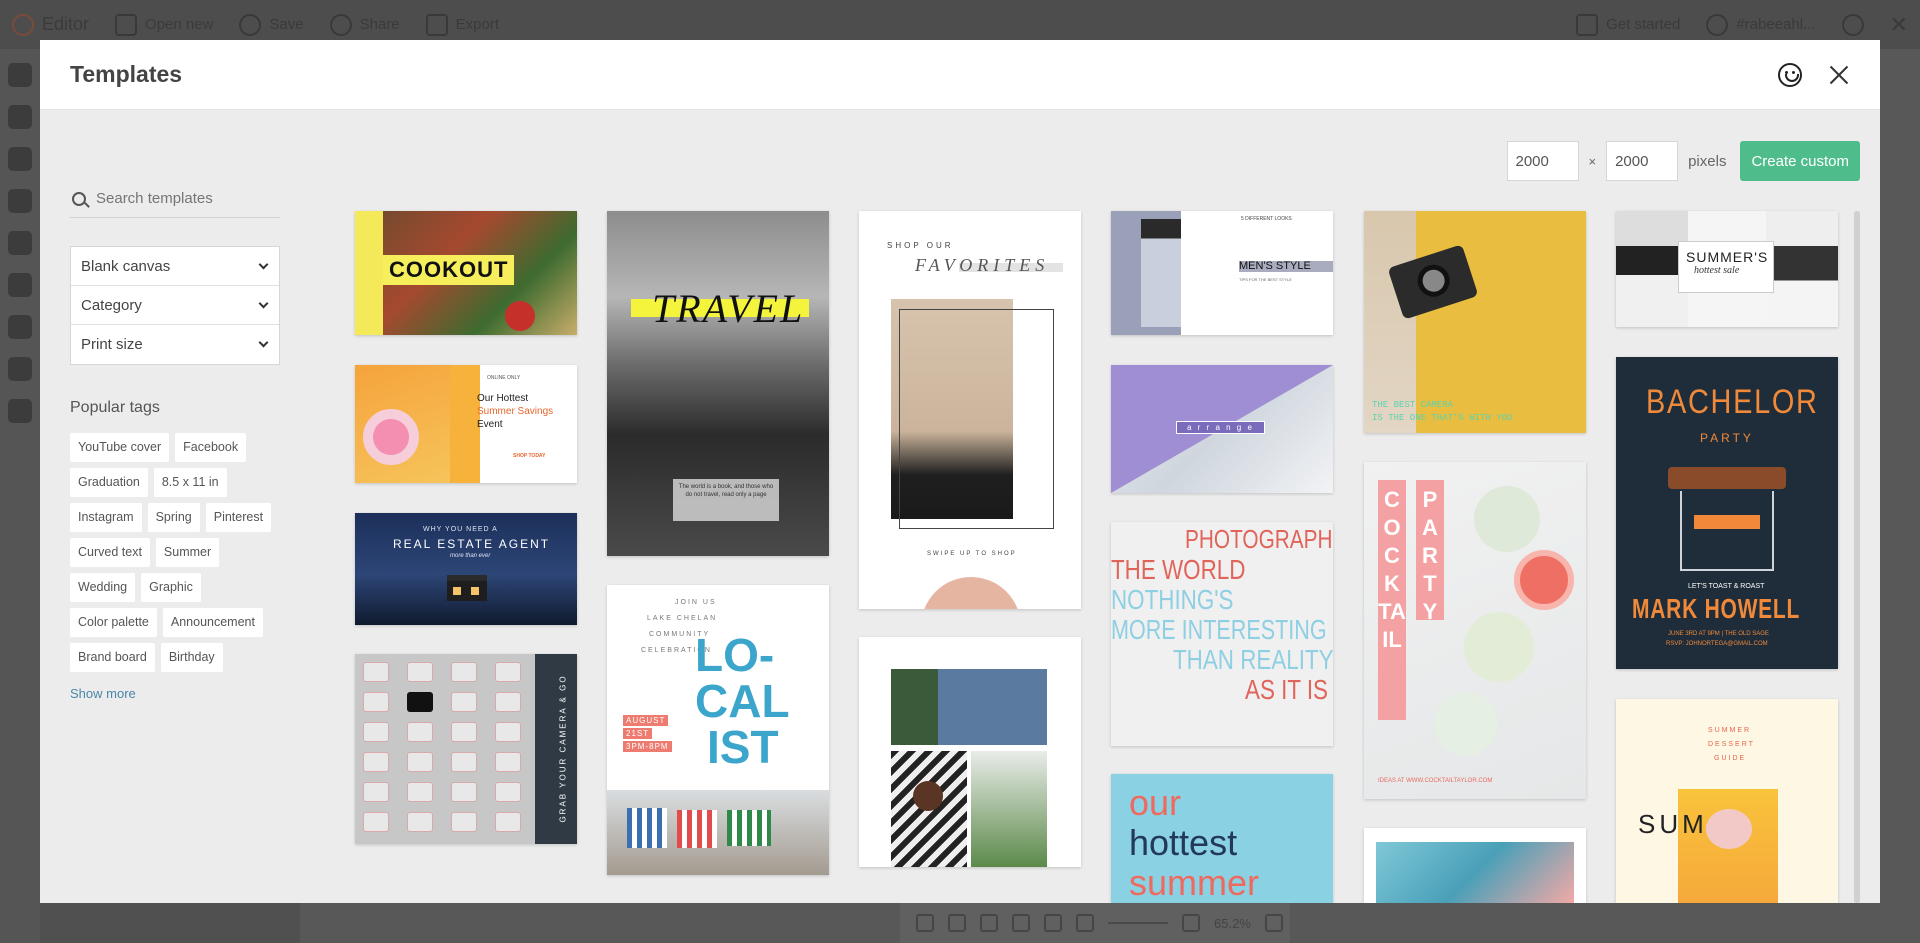 This screenshot has width=1920, height=943. What do you see at coordinates (164, 24) in the screenshot?
I see `open-new-button: Open new` at bounding box center [164, 24].